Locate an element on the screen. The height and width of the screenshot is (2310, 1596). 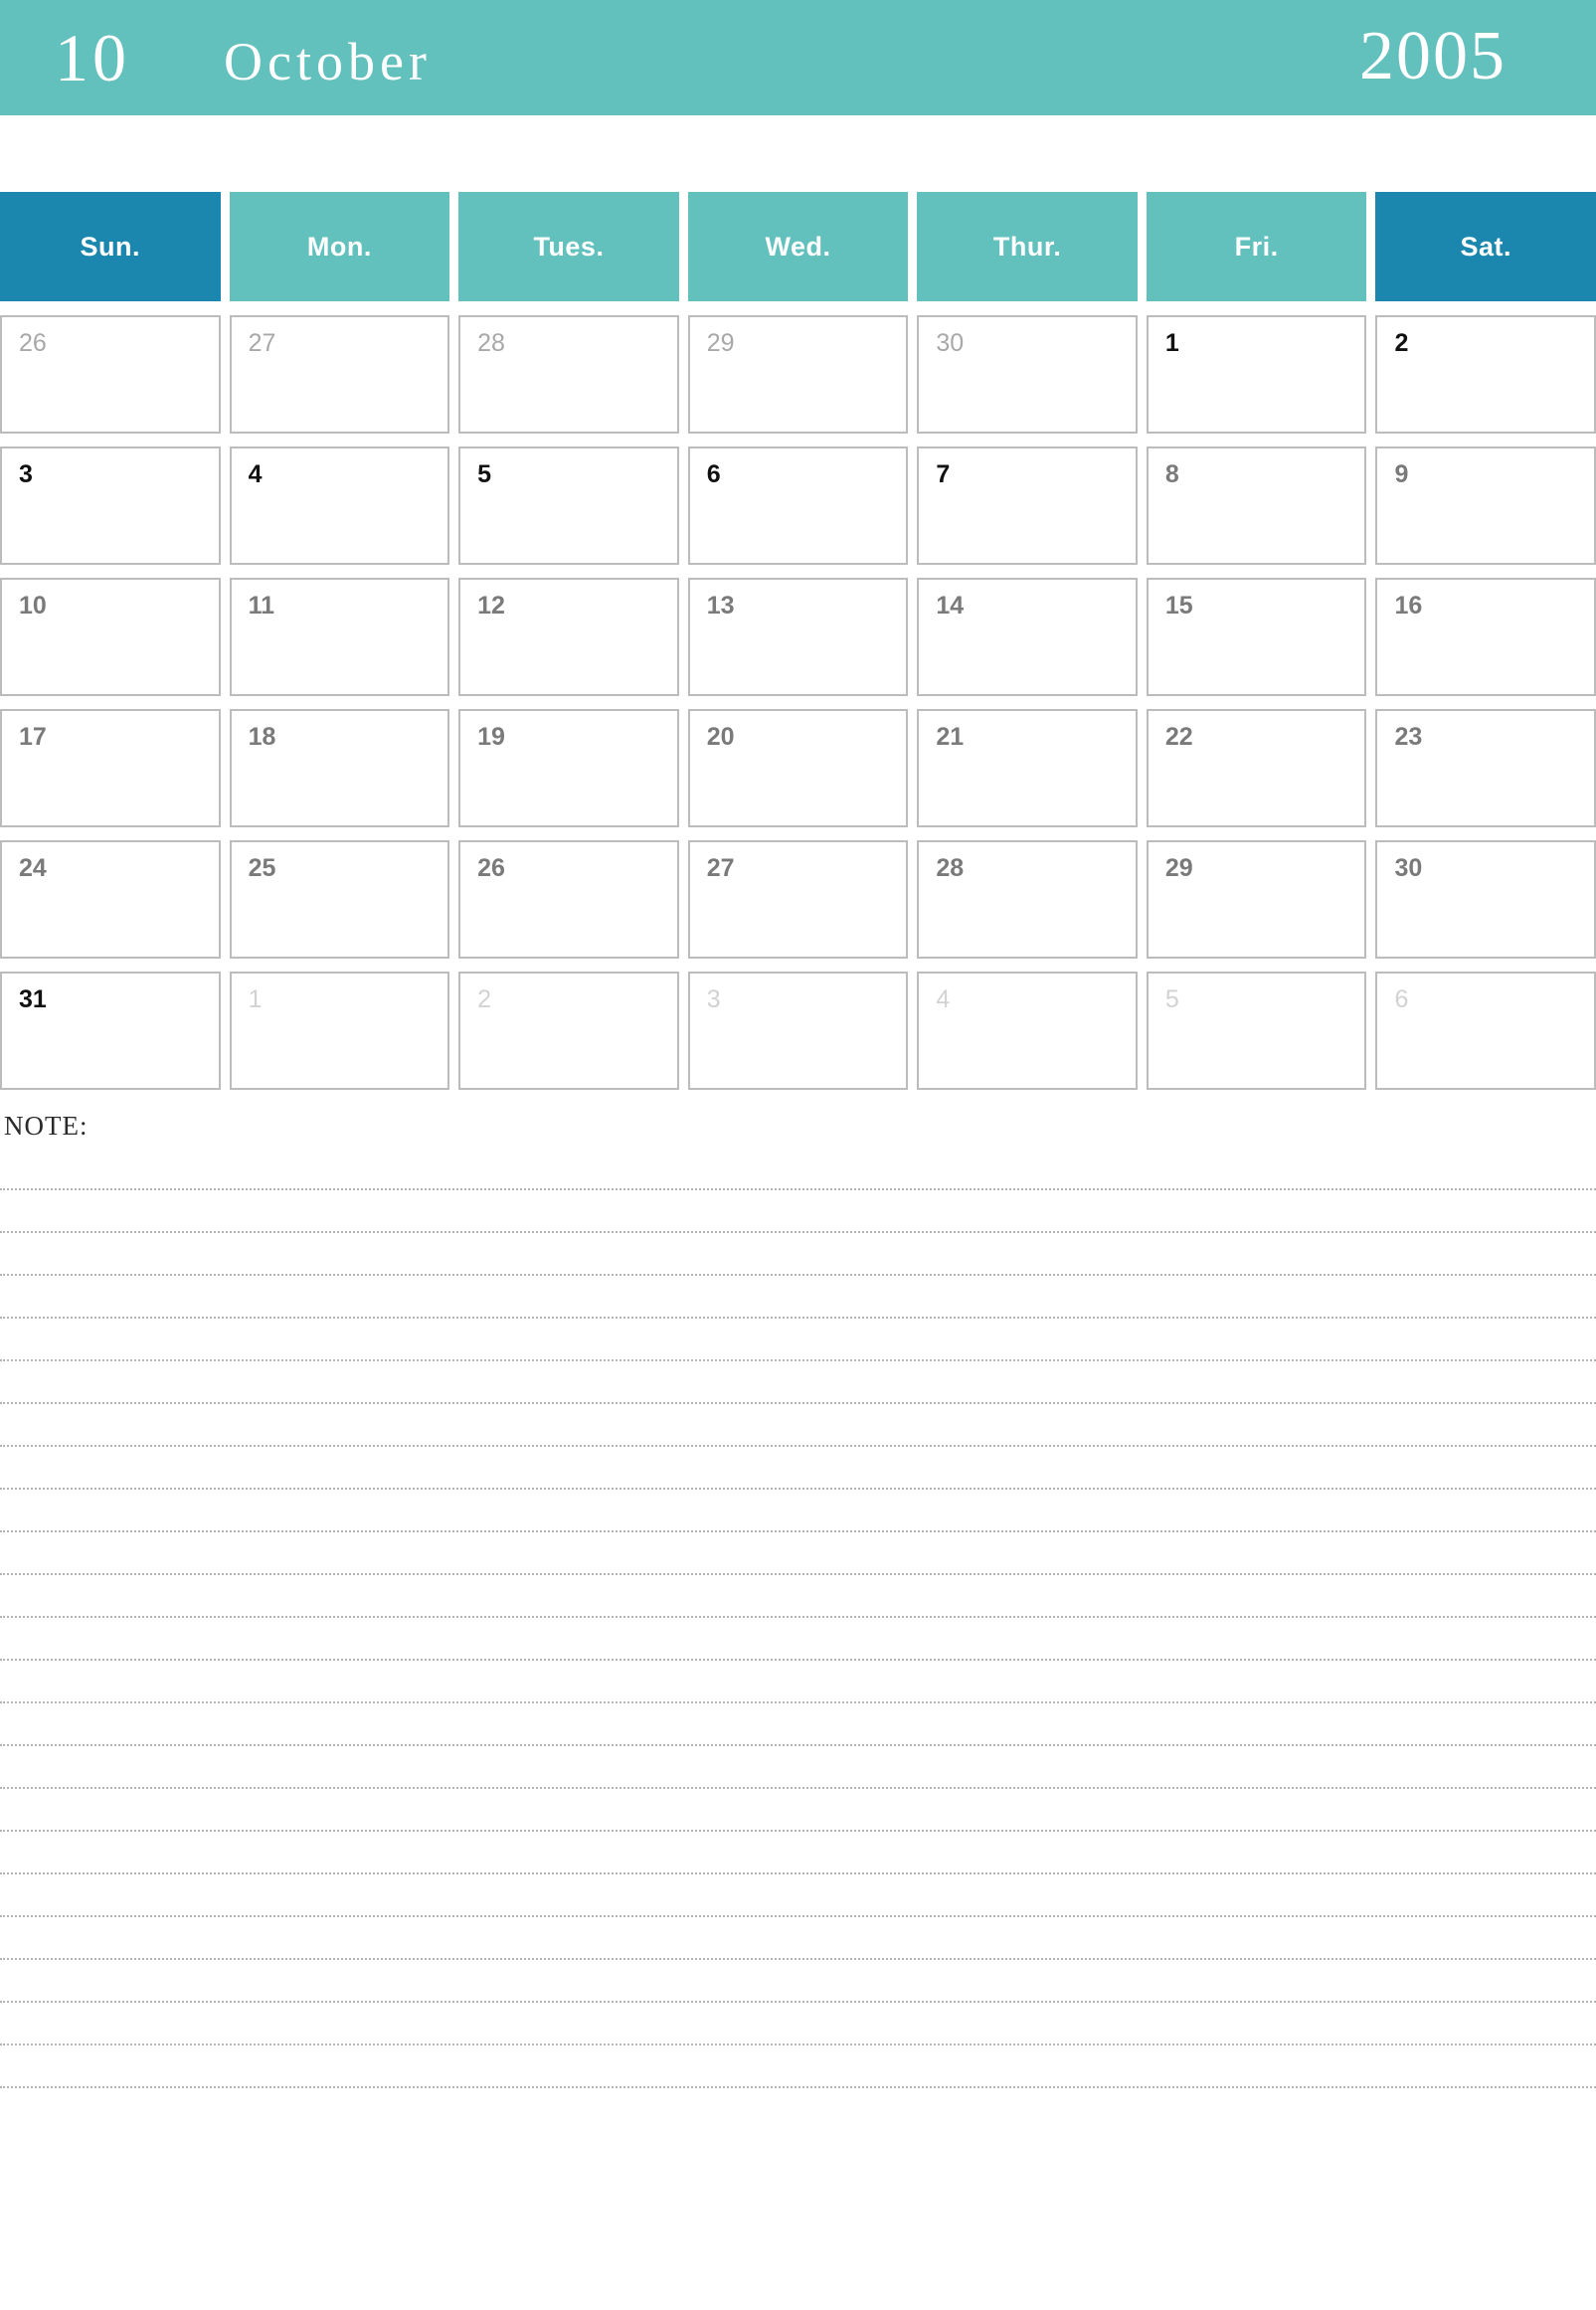
week-row: 10 11 12 13 14 15 16 is located at coordinates (798, 637).